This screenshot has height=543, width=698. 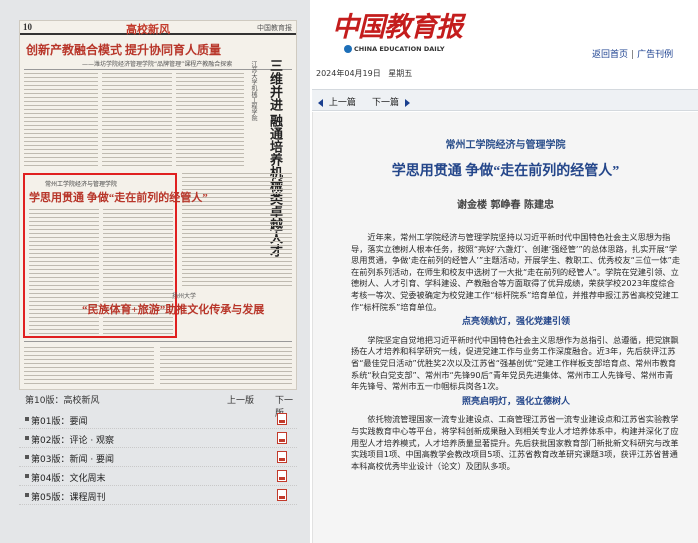 I want to click on site-logo: 中国教育报 CHINA EDUCATION DAILY, so click(x=401, y=32).